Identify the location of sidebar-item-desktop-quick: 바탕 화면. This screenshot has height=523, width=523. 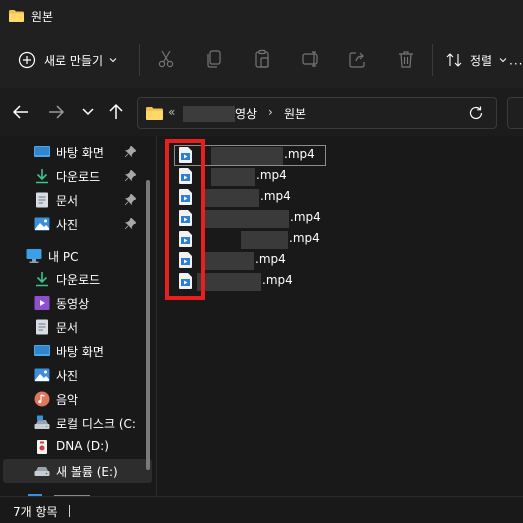
(75, 152).